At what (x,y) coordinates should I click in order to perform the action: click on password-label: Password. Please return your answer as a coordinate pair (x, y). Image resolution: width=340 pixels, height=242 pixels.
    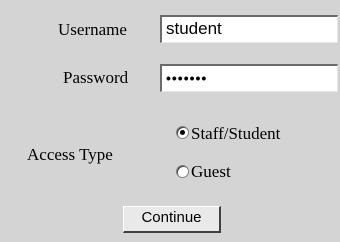
    Looking at the image, I should click on (96, 77).